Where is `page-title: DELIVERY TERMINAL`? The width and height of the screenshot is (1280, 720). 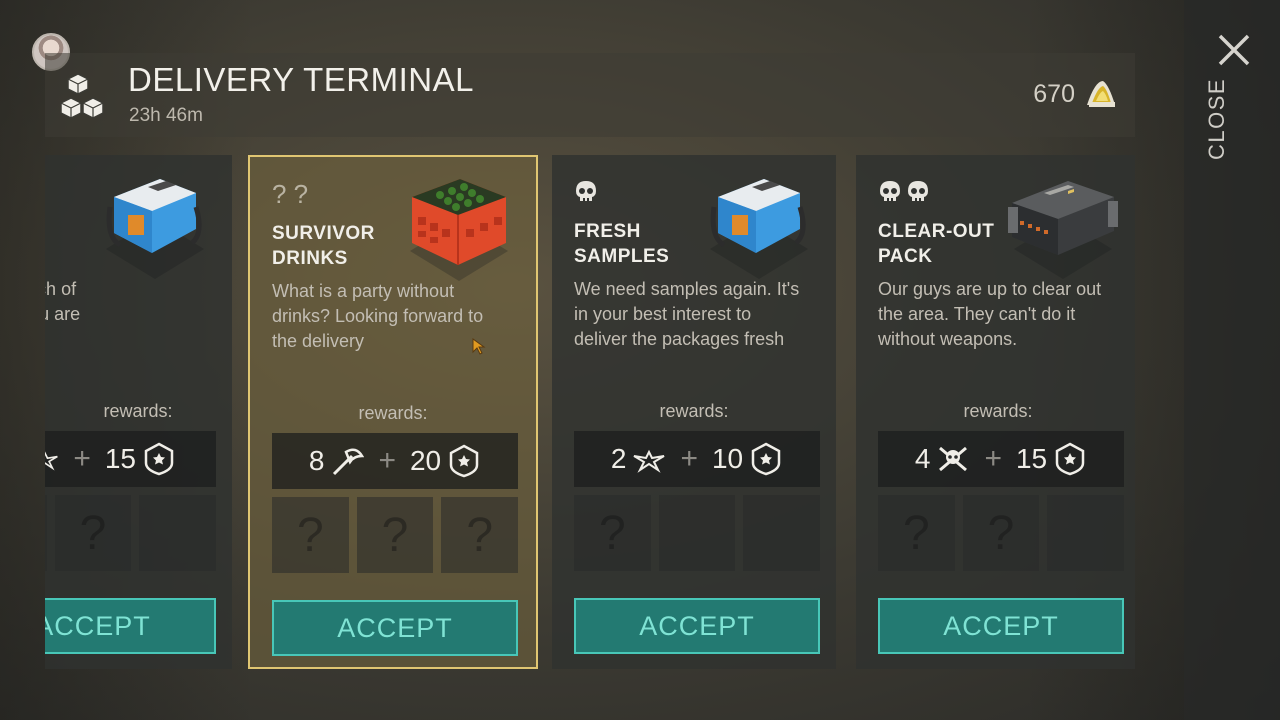
page-title: DELIVERY TERMINAL is located at coordinates (301, 79).